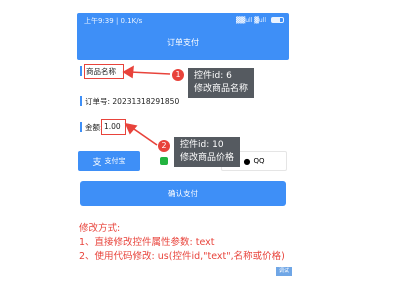 The image size is (400, 300). I want to click on callout-2-badge: 2, so click(164, 146).